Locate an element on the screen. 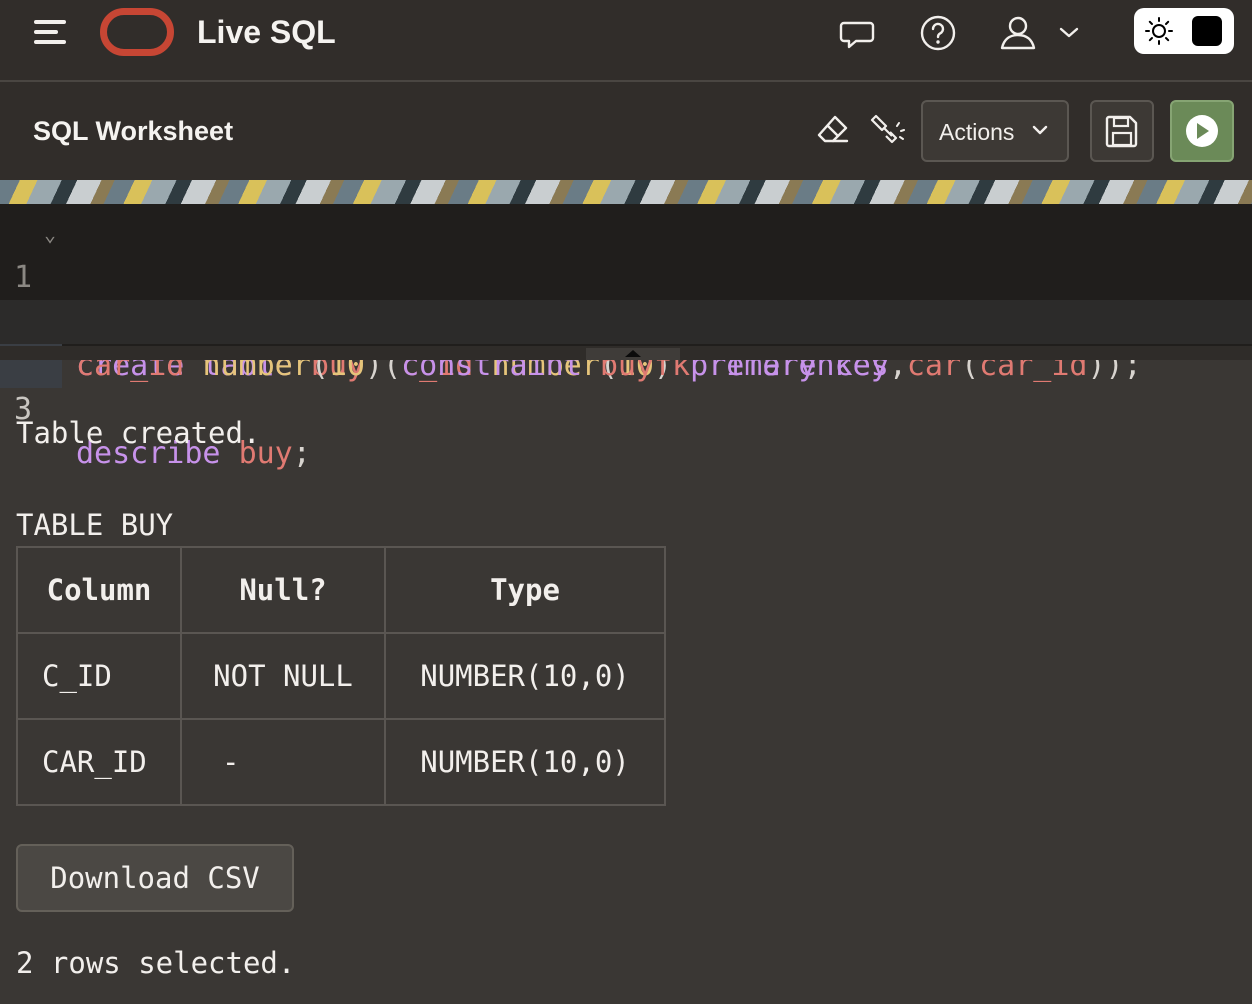 The height and width of the screenshot is (1004, 1252). save-icon is located at coordinates (1121, 131).